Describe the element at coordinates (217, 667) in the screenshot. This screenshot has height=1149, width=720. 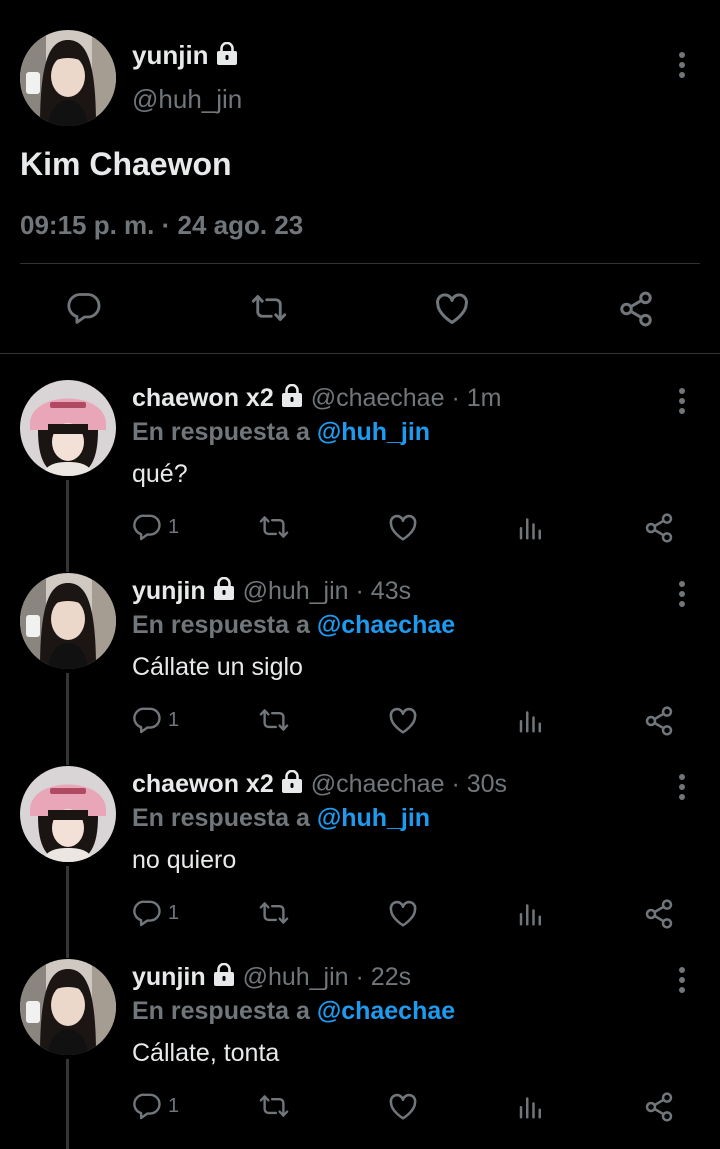
I see `reply-text: Cállate un siglo` at that location.